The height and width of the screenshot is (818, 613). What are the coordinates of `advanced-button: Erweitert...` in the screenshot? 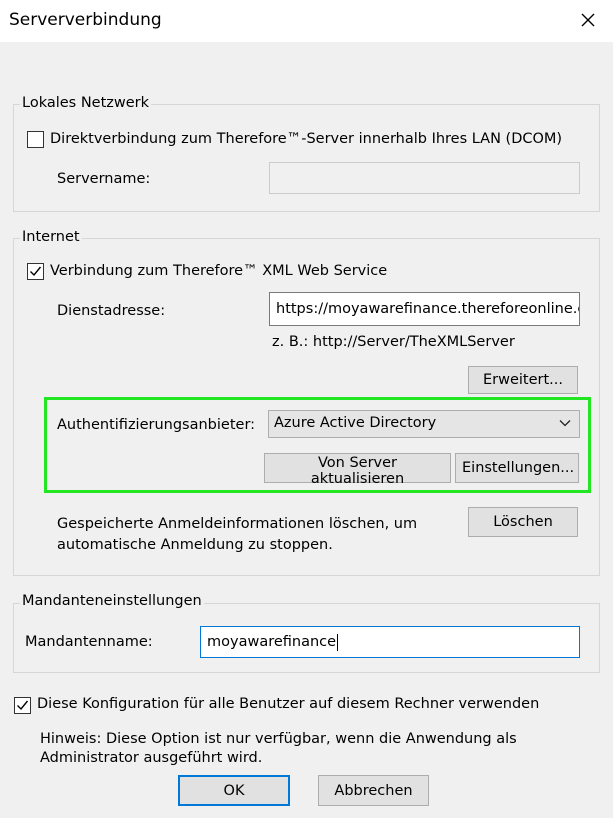 It's located at (523, 380).